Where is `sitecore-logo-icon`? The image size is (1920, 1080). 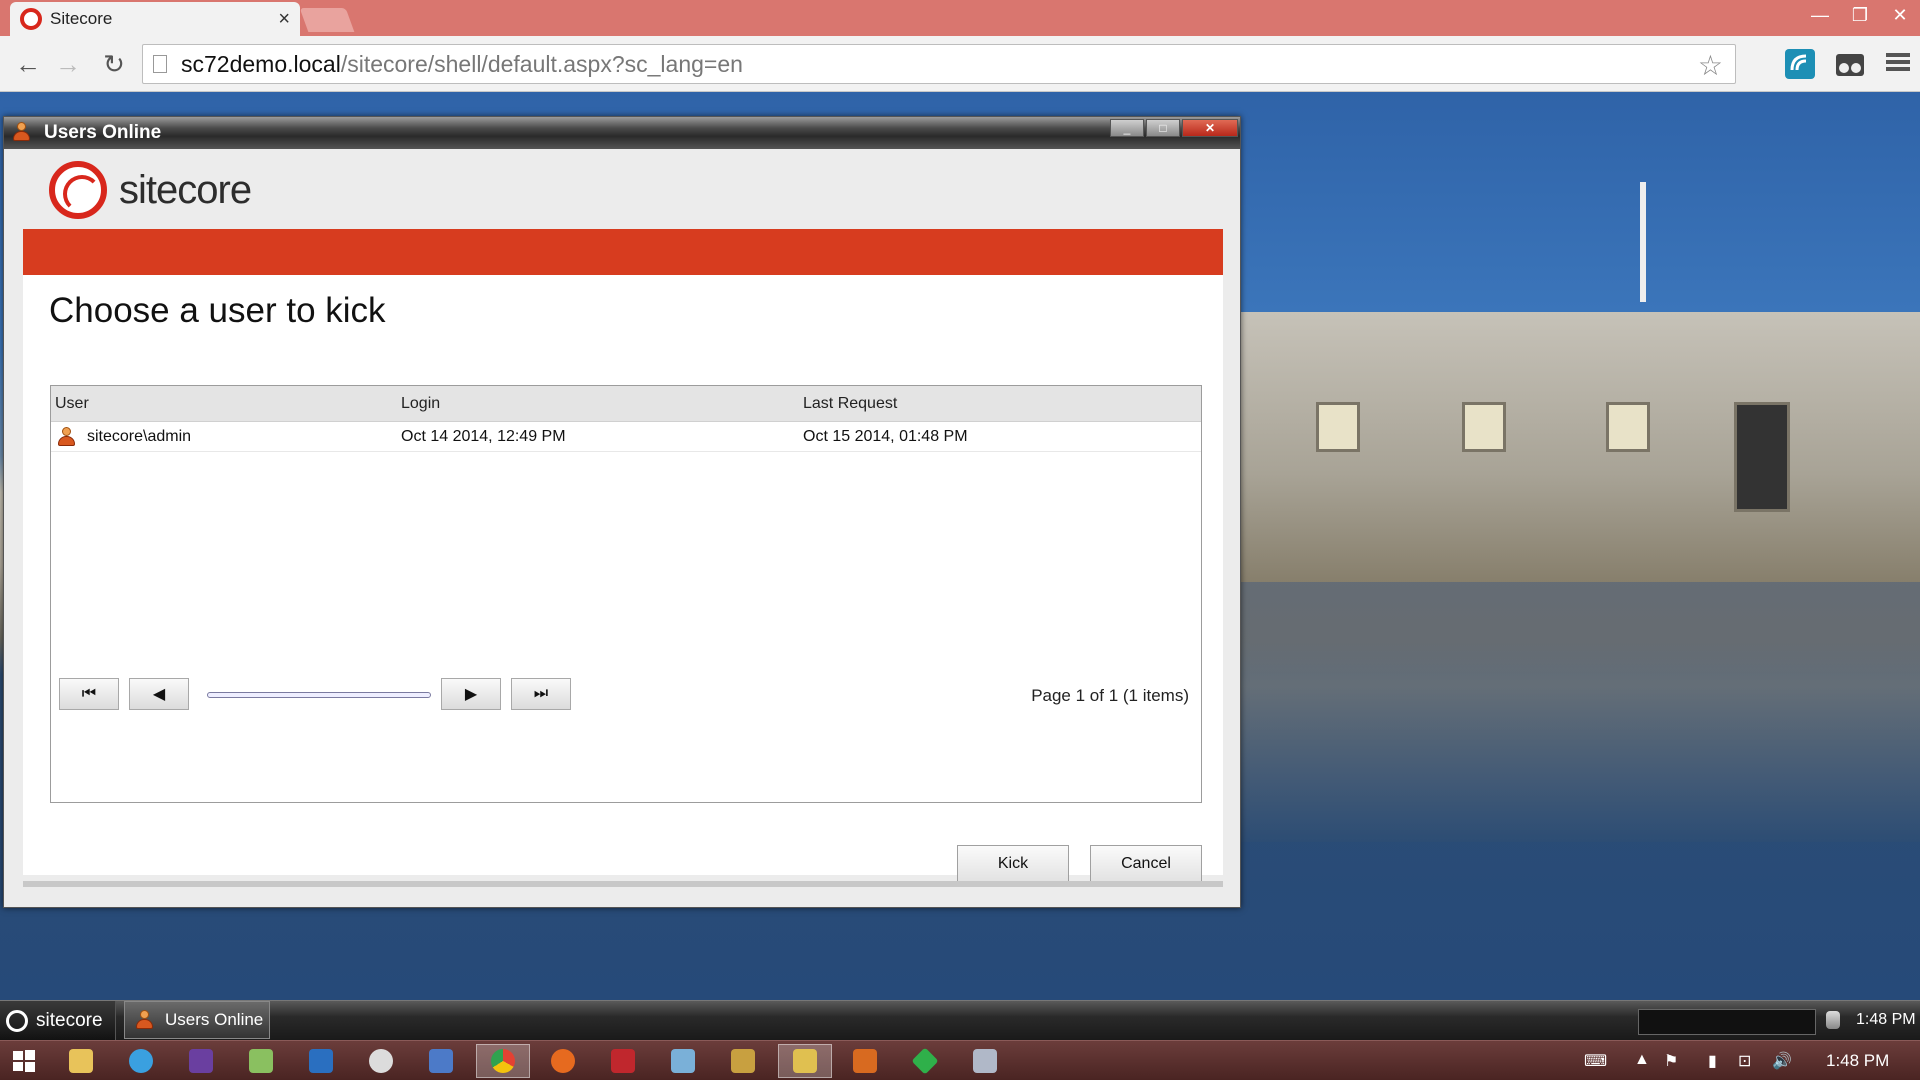 sitecore-logo-icon is located at coordinates (78, 190).